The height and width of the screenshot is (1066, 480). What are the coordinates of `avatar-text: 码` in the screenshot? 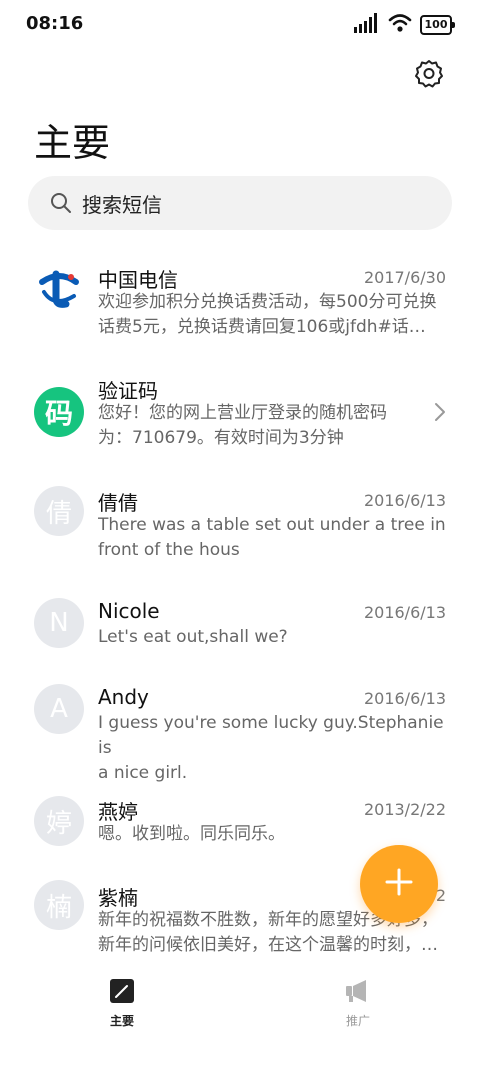 It's located at (58, 413).